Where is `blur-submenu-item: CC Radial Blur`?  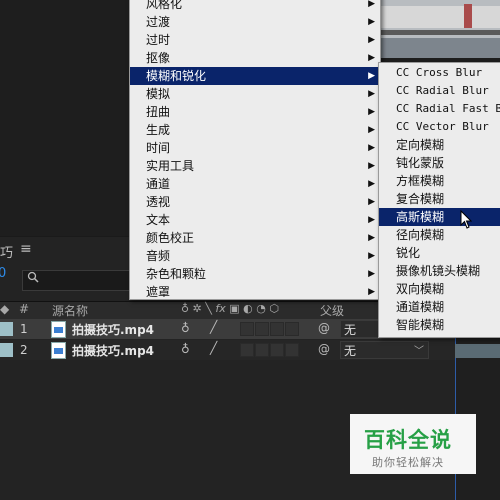 blur-submenu-item: CC Radial Blur is located at coordinates (439, 91).